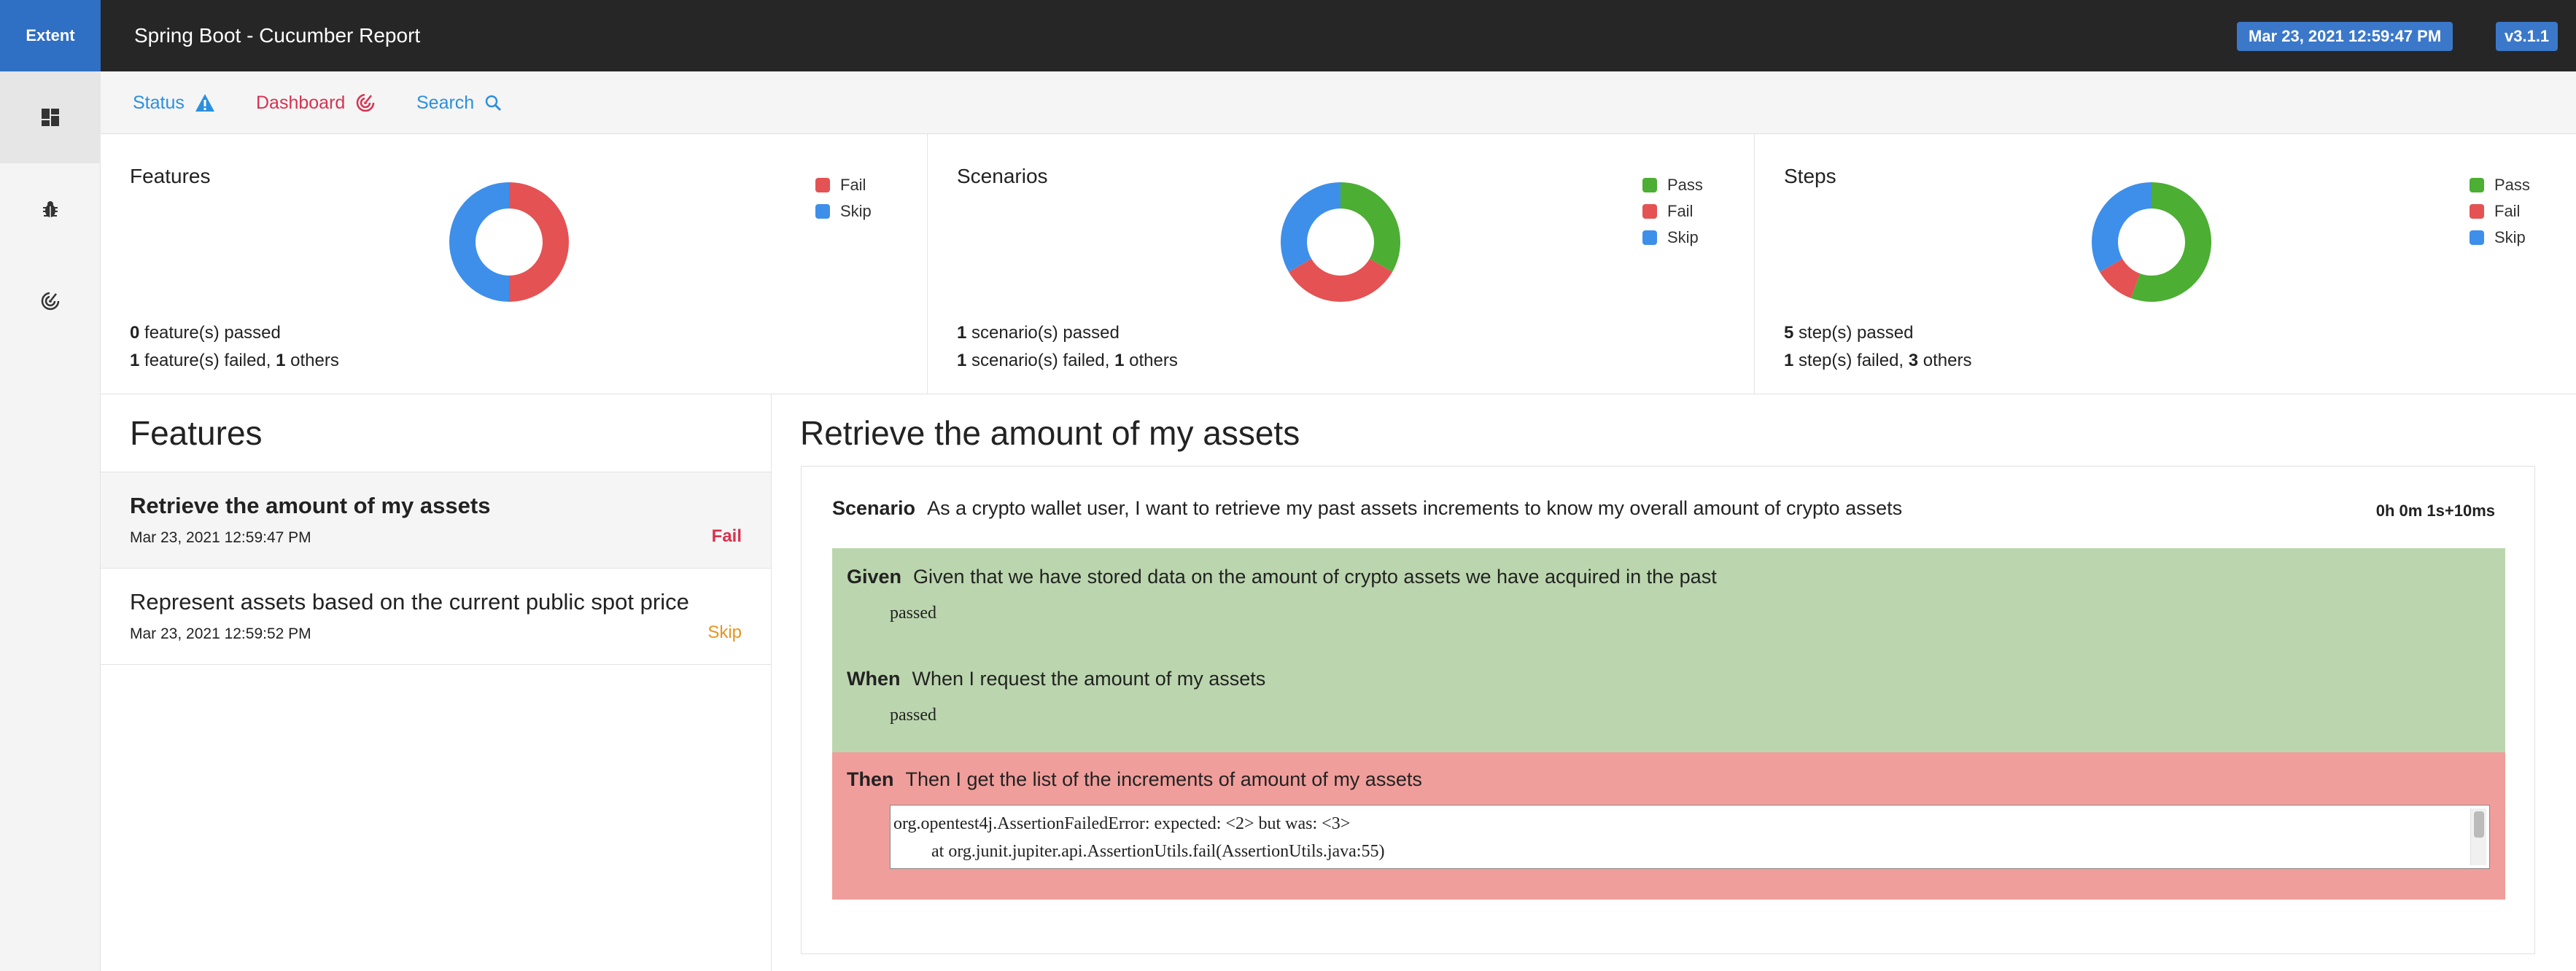  What do you see at coordinates (221, 633) in the screenshot?
I see `feature-date: Mar 23, 2021 12:59:52 PM` at bounding box center [221, 633].